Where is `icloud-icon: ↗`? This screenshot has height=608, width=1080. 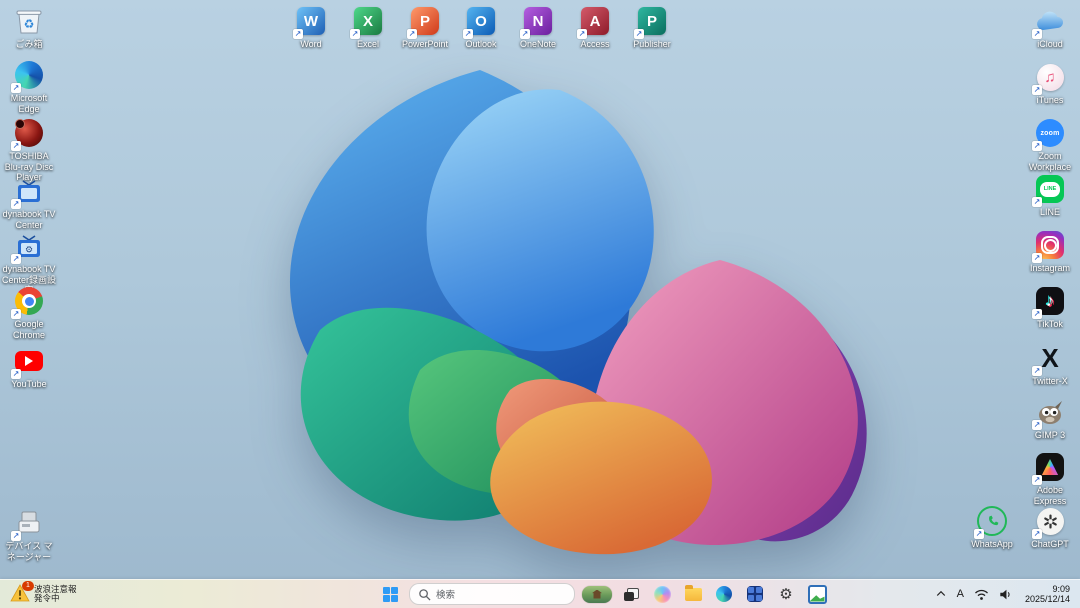 icloud-icon: ↗ is located at coordinates (1048, 22).